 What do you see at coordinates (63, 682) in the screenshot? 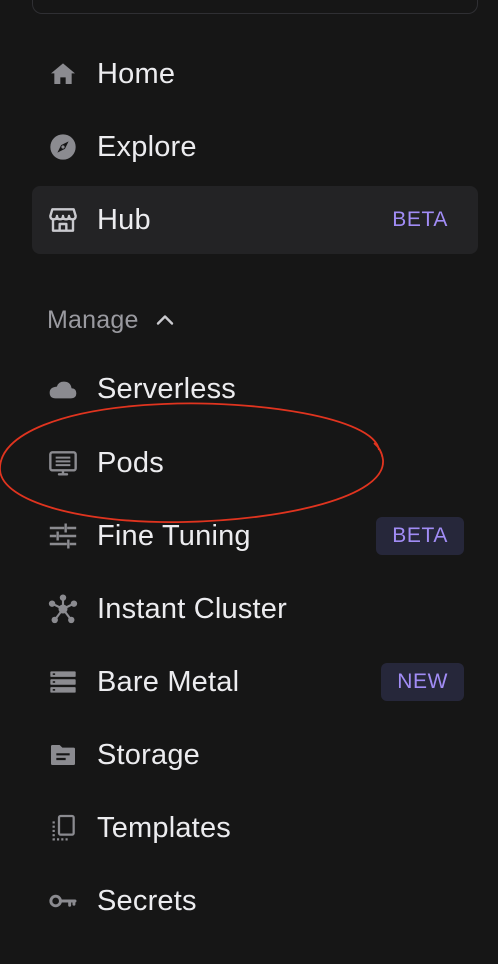
I see `server-rack-icon` at bounding box center [63, 682].